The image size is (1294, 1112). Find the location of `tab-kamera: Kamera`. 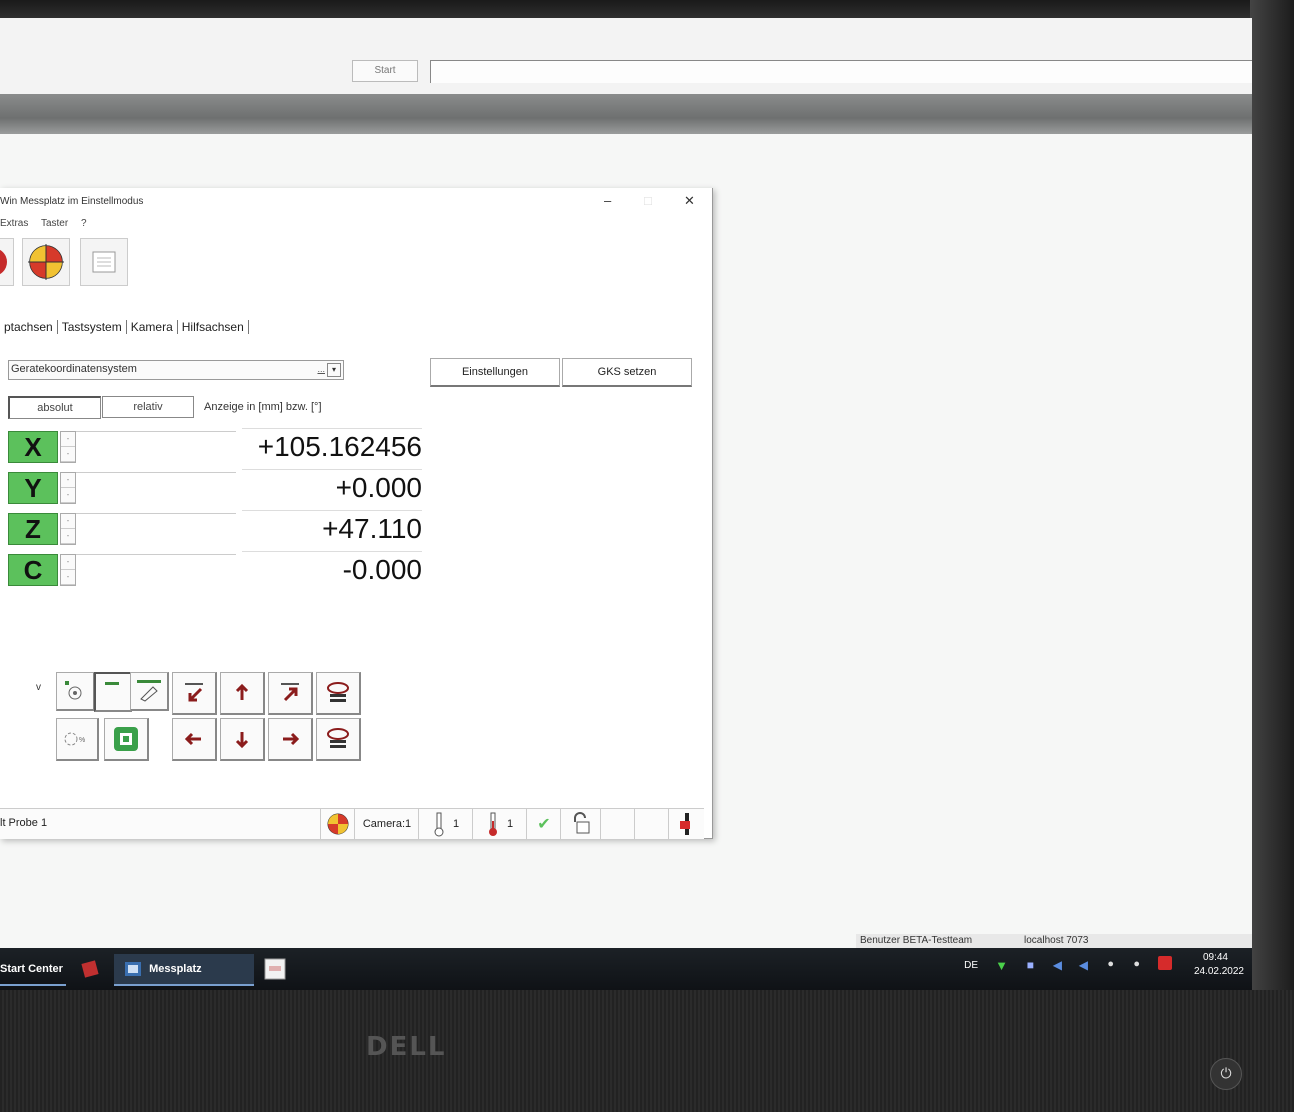

tab-kamera: Kamera is located at coordinates (152, 327).